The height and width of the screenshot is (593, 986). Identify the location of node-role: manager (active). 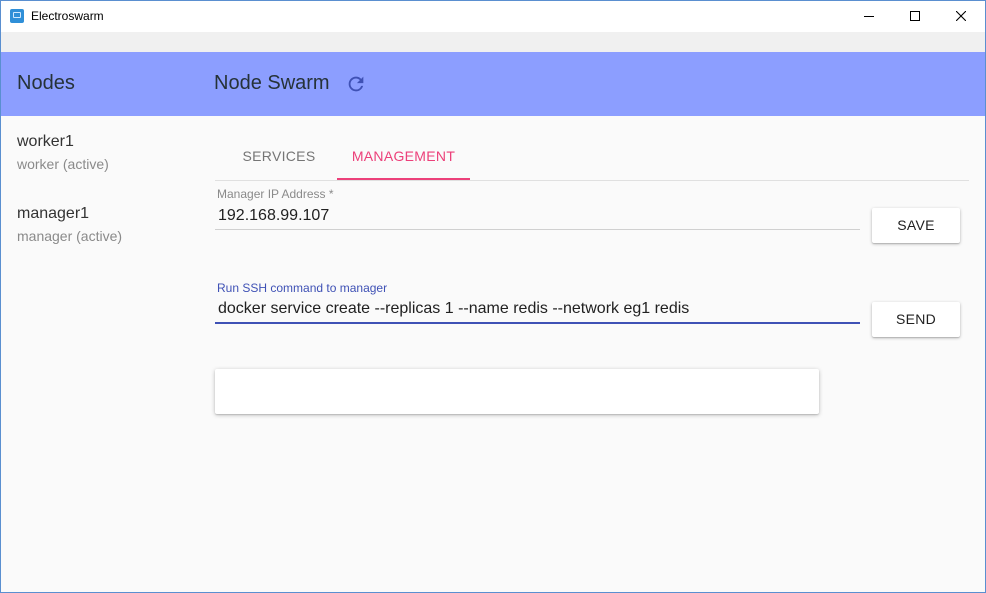
(70, 236).